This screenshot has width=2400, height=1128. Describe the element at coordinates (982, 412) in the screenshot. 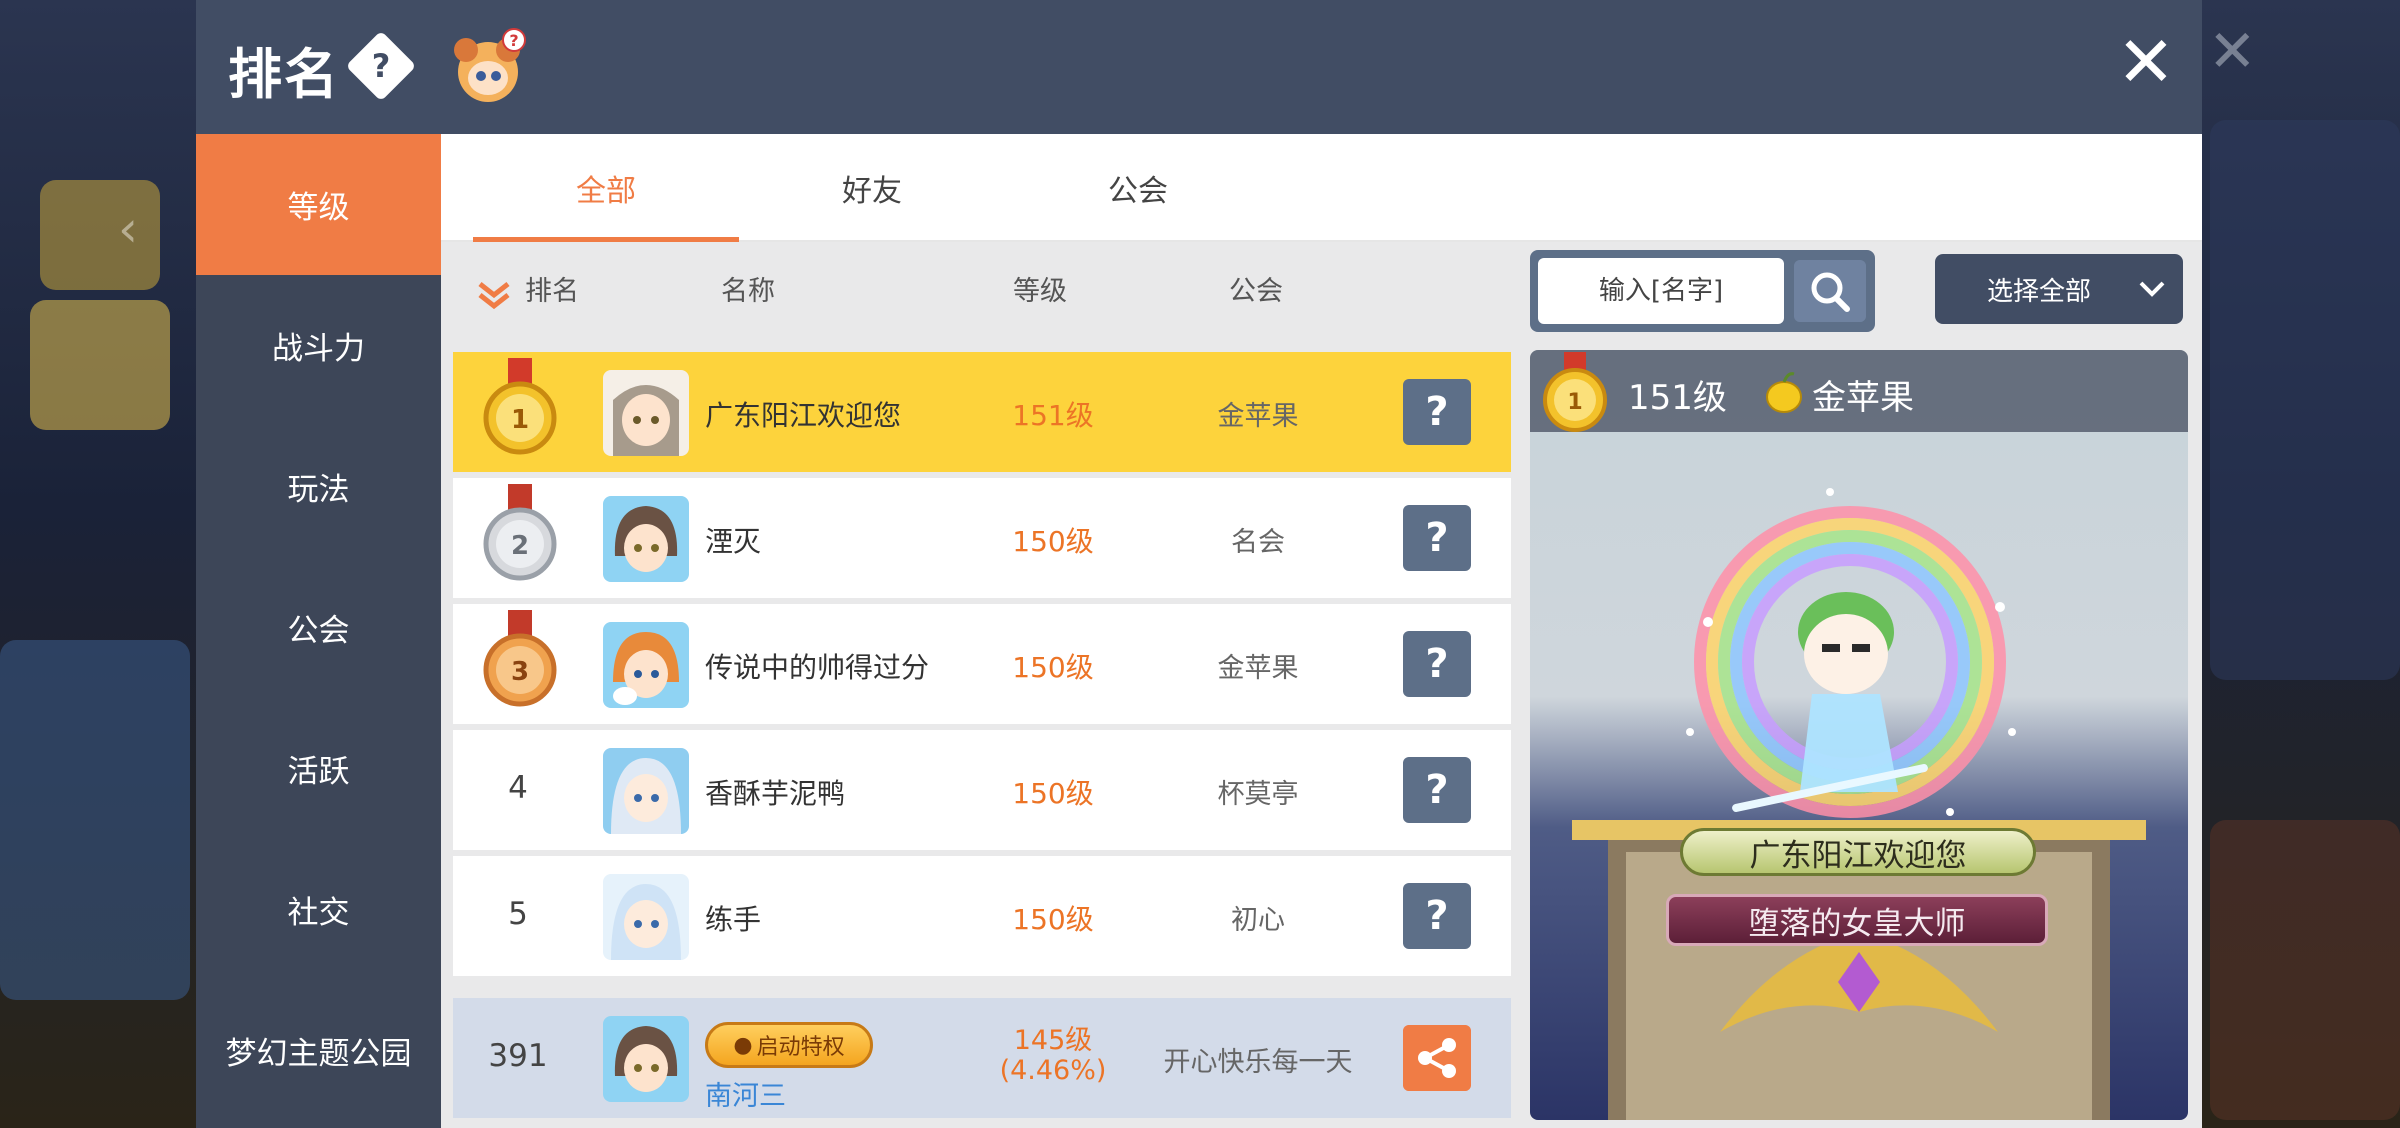

I see `table-row: 1 广东阳江欢迎您 151级 金苹果 ?` at that location.